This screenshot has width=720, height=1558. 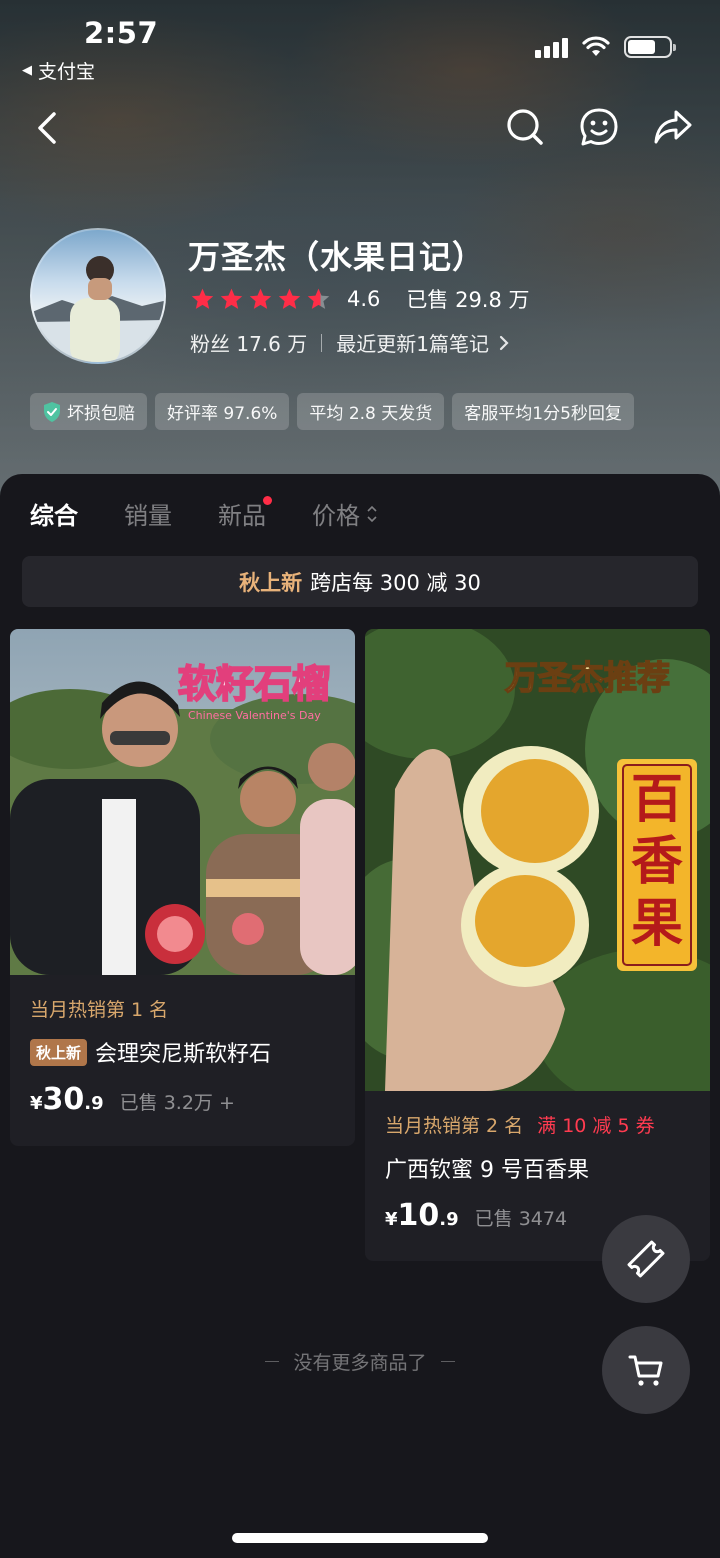 What do you see at coordinates (595, 1124) in the screenshot?
I see `coupon-label: 满 10 减 5 券` at bounding box center [595, 1124].